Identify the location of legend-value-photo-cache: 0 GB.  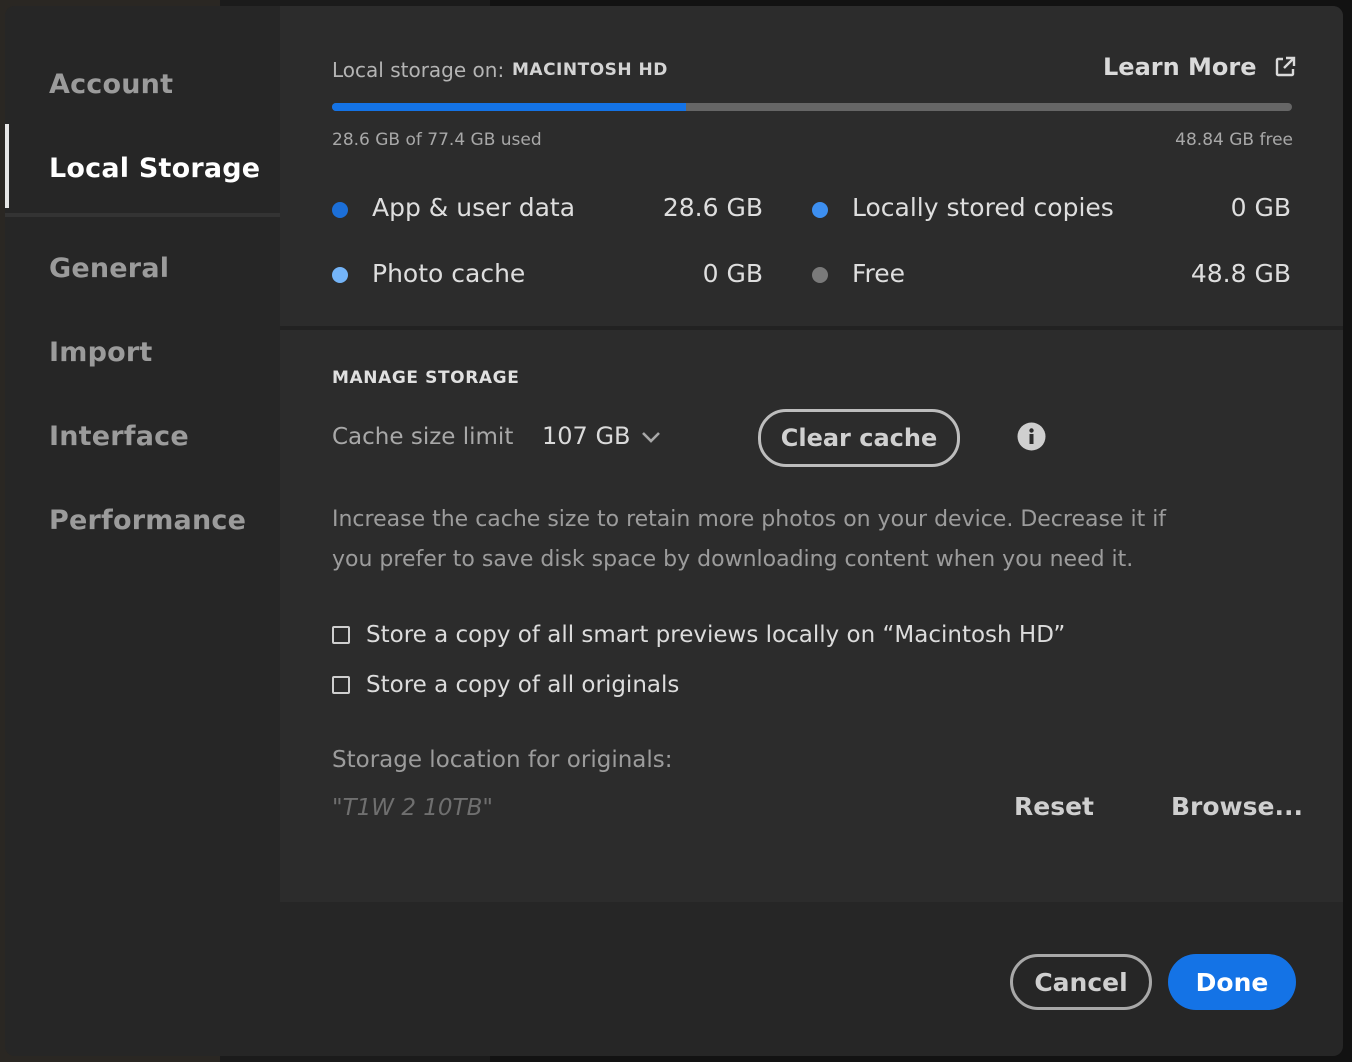
(732, 273).